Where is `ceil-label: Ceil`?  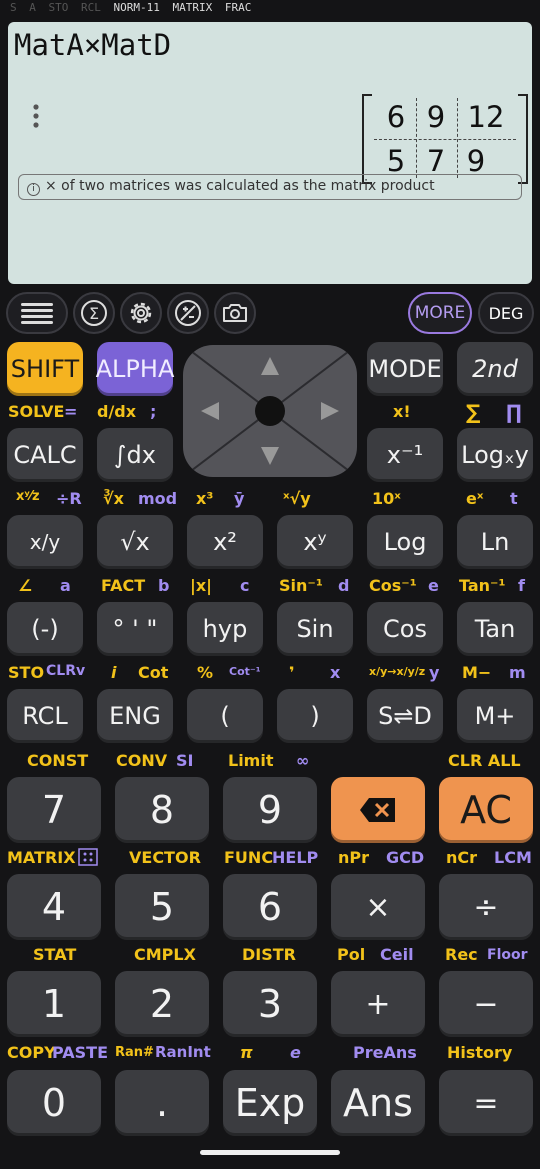 ceil-label: Ceil is located at coordinates (397, 954).